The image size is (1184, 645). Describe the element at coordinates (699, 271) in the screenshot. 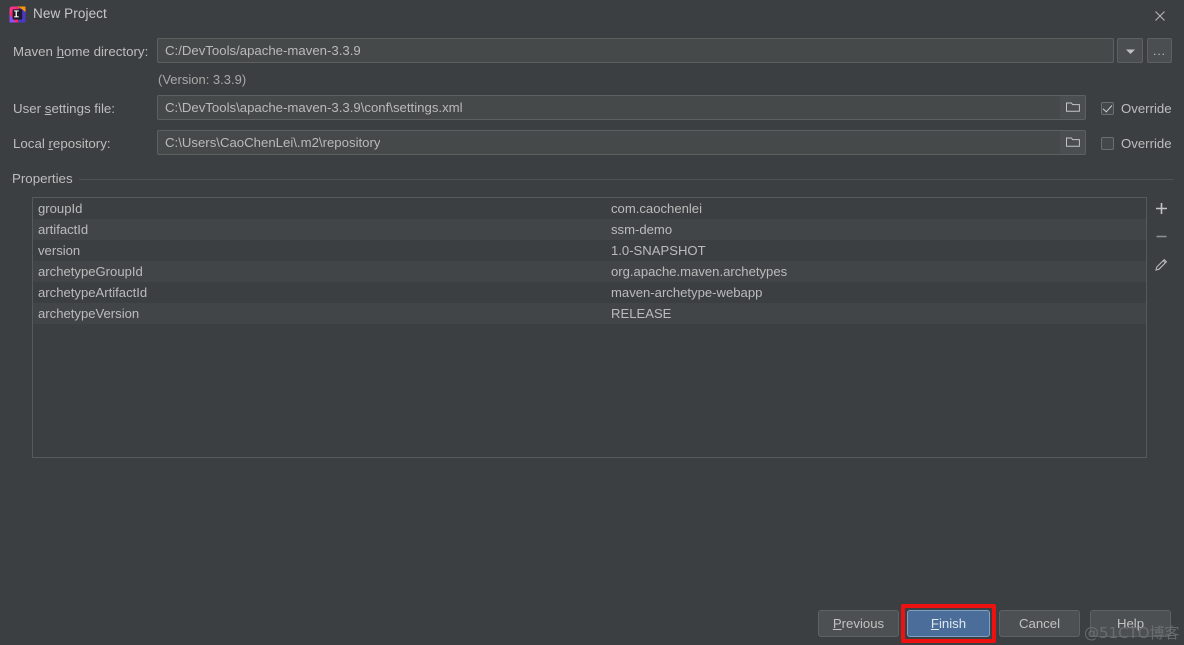

I see `property-value: org.apache.maven.archetypes` at that location.